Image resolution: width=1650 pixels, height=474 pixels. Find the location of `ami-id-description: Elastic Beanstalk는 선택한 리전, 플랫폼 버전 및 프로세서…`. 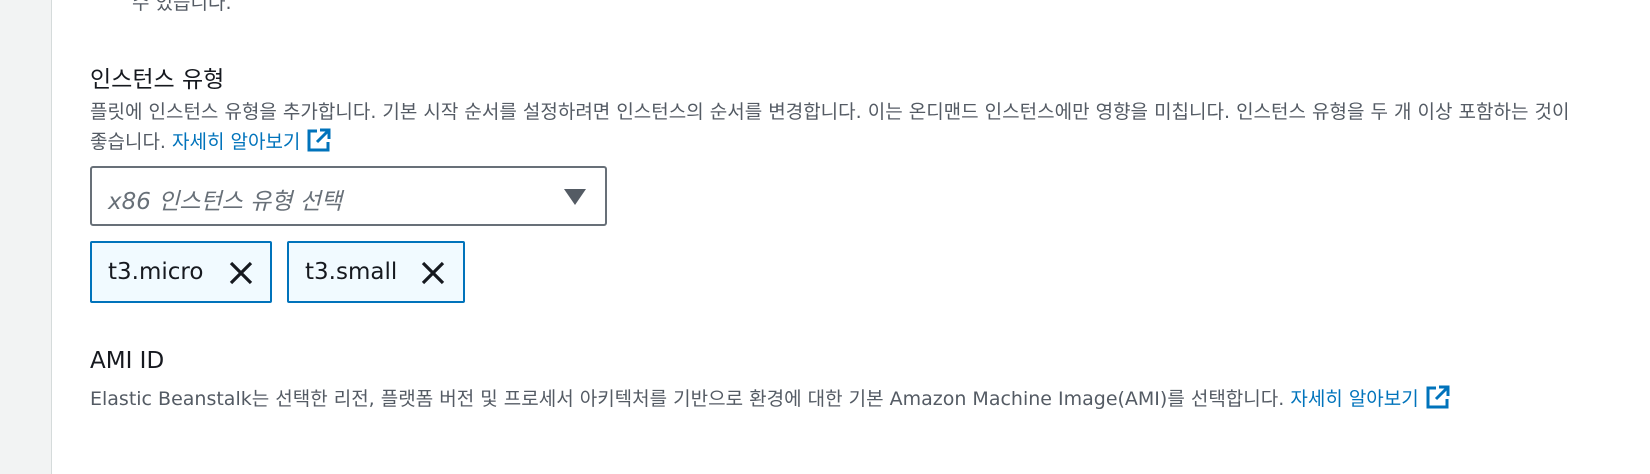

ami-id-description: Elastic Beanstalk는 선택한 리전, 플랫폼 버전 및 프로세서… is located at coordinates (815, 399).